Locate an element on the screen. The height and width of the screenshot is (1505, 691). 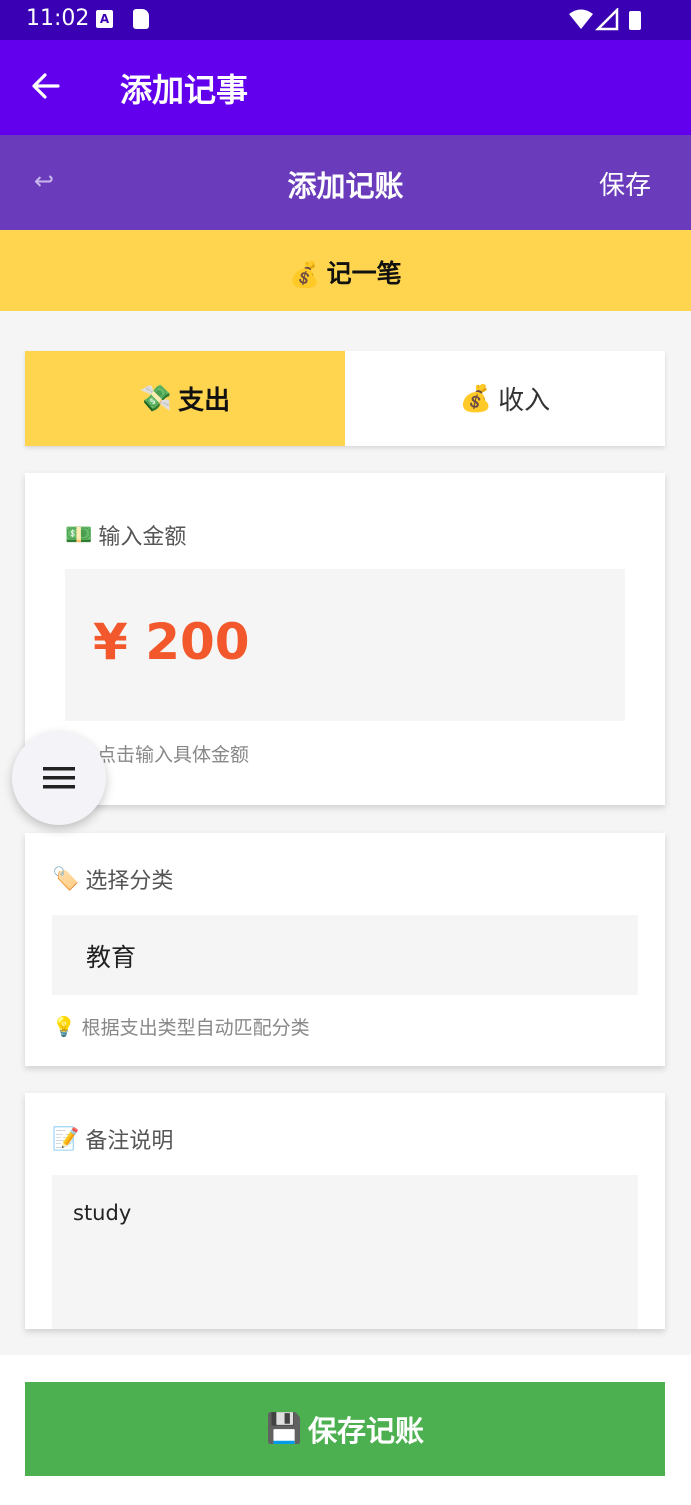
category-hint-text: 根据支出类型自动匹配分类 is located at coordinates (195, 1028).